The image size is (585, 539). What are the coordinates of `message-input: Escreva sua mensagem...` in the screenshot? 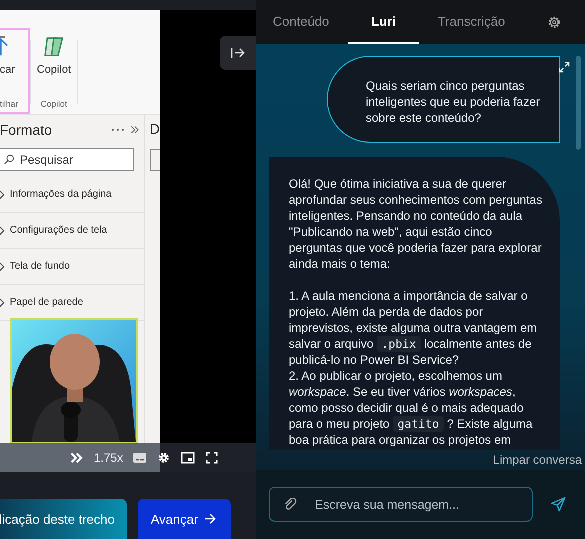 It's located at (401, 504).